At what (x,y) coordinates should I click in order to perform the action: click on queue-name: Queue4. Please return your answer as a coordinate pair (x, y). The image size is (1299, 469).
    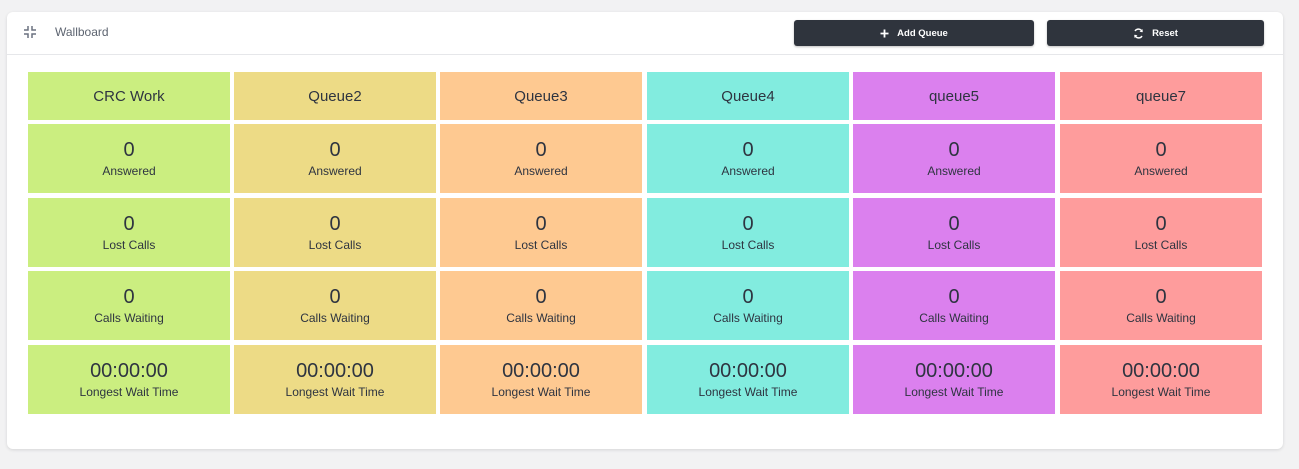
    Looking at the image, I should click on (748, 96).